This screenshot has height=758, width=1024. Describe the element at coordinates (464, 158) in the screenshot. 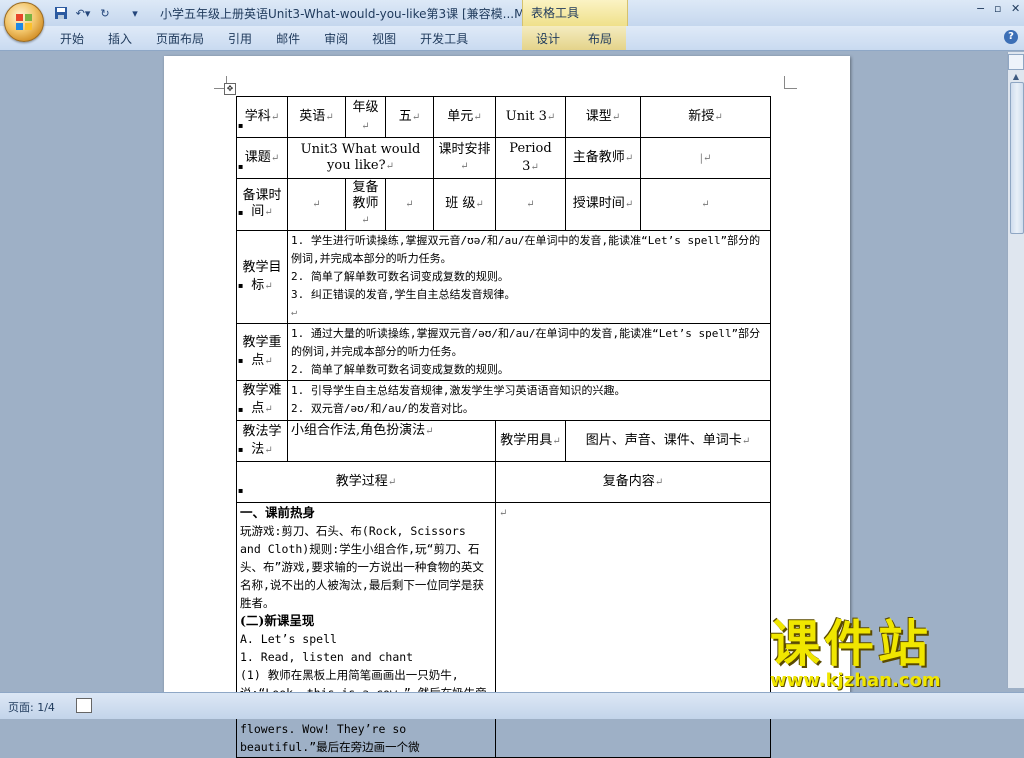

I see `cell-period-label: 课时安排↵` at that location.